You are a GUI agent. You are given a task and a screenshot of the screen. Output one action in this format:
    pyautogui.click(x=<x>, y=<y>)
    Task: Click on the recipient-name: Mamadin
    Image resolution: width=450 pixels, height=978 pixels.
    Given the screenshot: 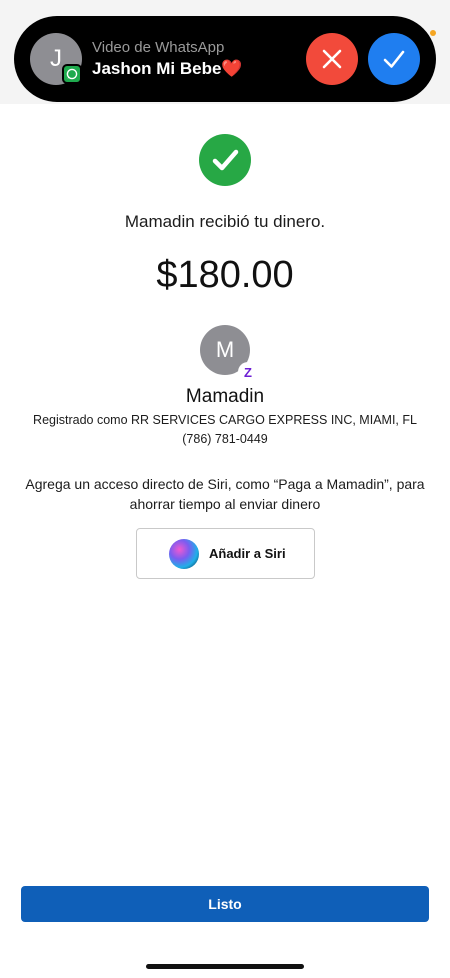 What is the action you would take?
    pyautogui.click(x=225, y=396)
    